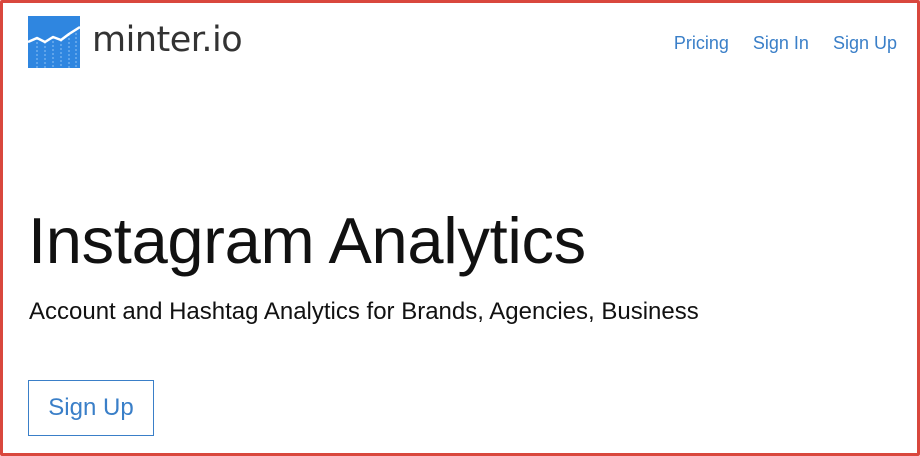 The height and width of the screenshot is (456, 920). Describe the element at coordinates (91, 408) in the screenshot. I see `sign-up-button: Sign Up` at that location.